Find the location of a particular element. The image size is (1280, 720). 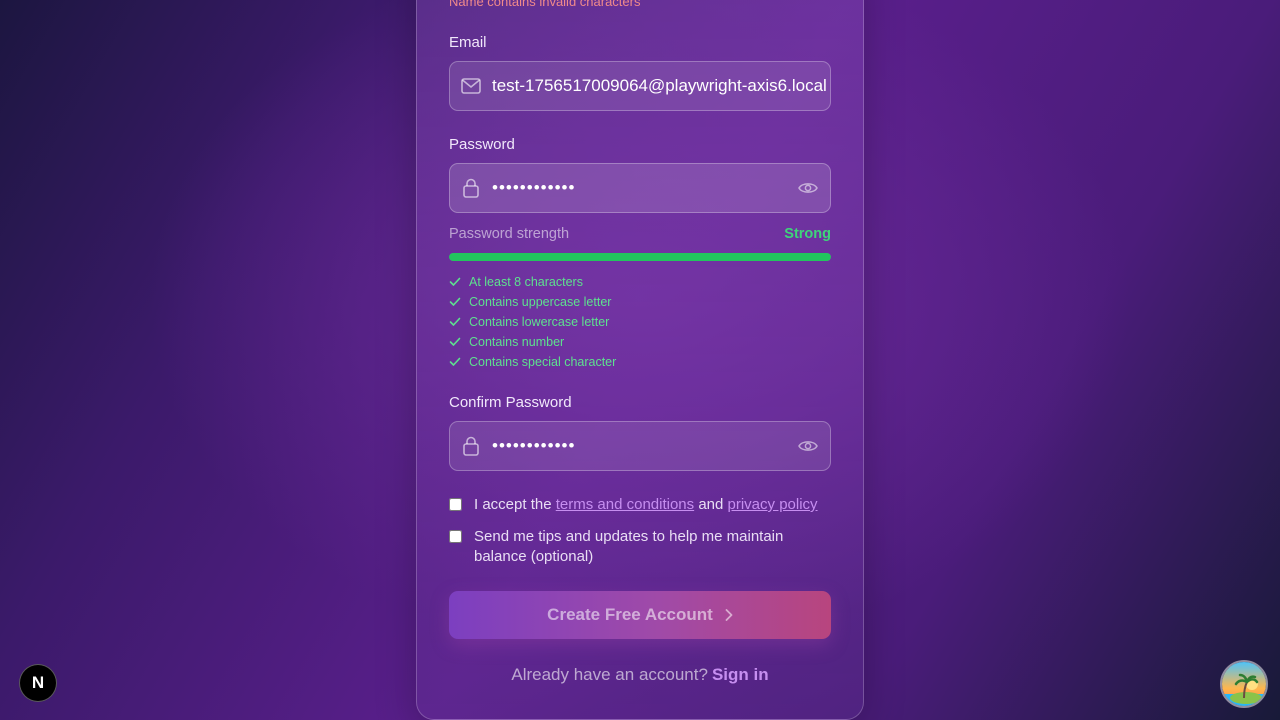

confirm-password-value: •••••••••••• is located at coordinates (534, 445).